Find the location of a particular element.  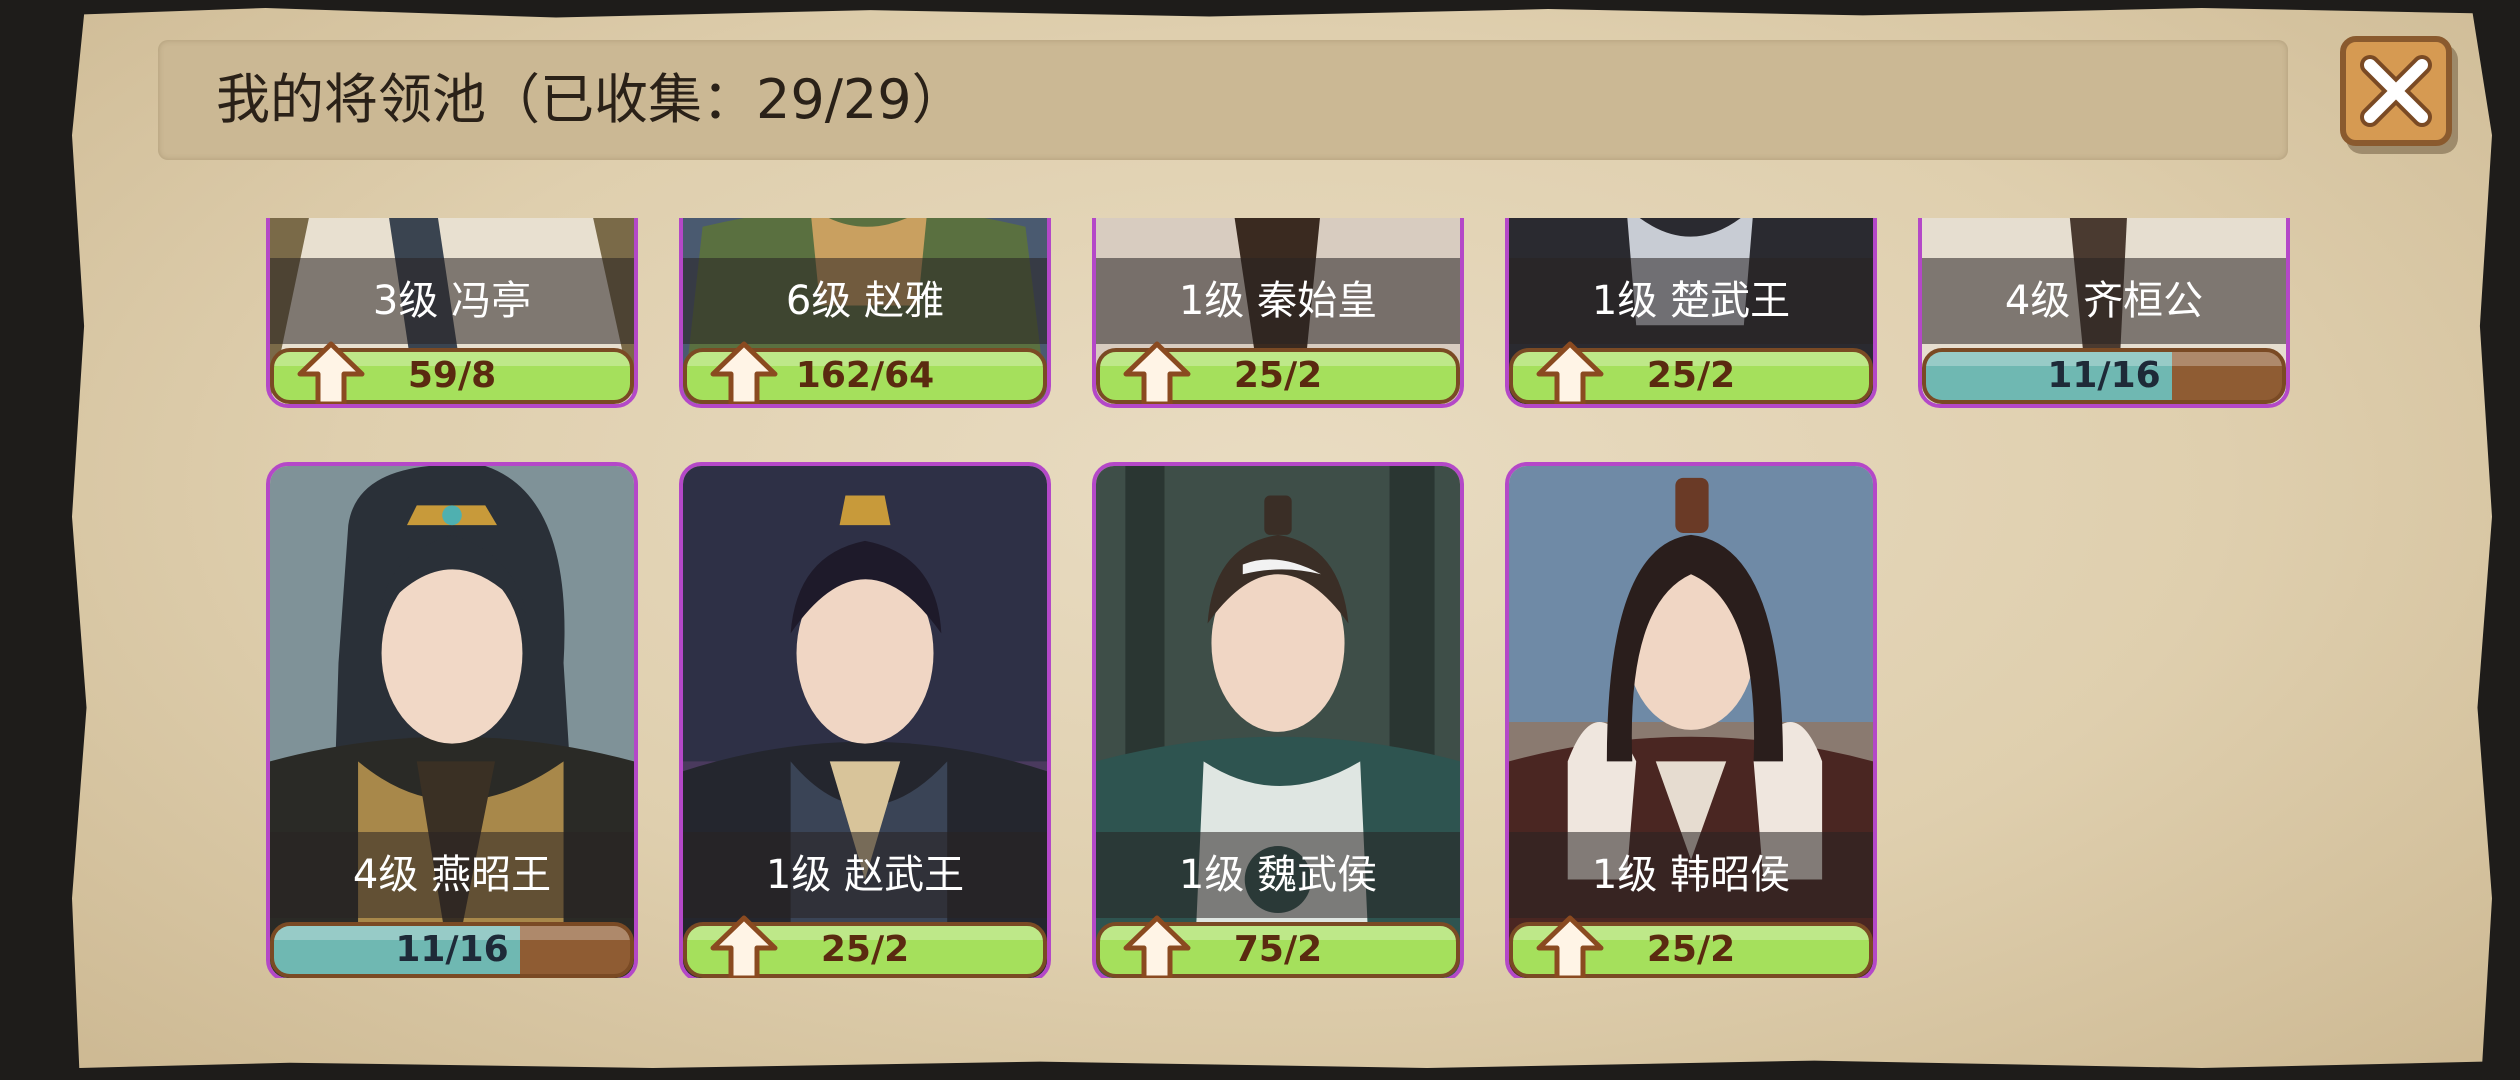

page-title: 我的将领池（已收集：29/29） is located at coordinates (591, 99).